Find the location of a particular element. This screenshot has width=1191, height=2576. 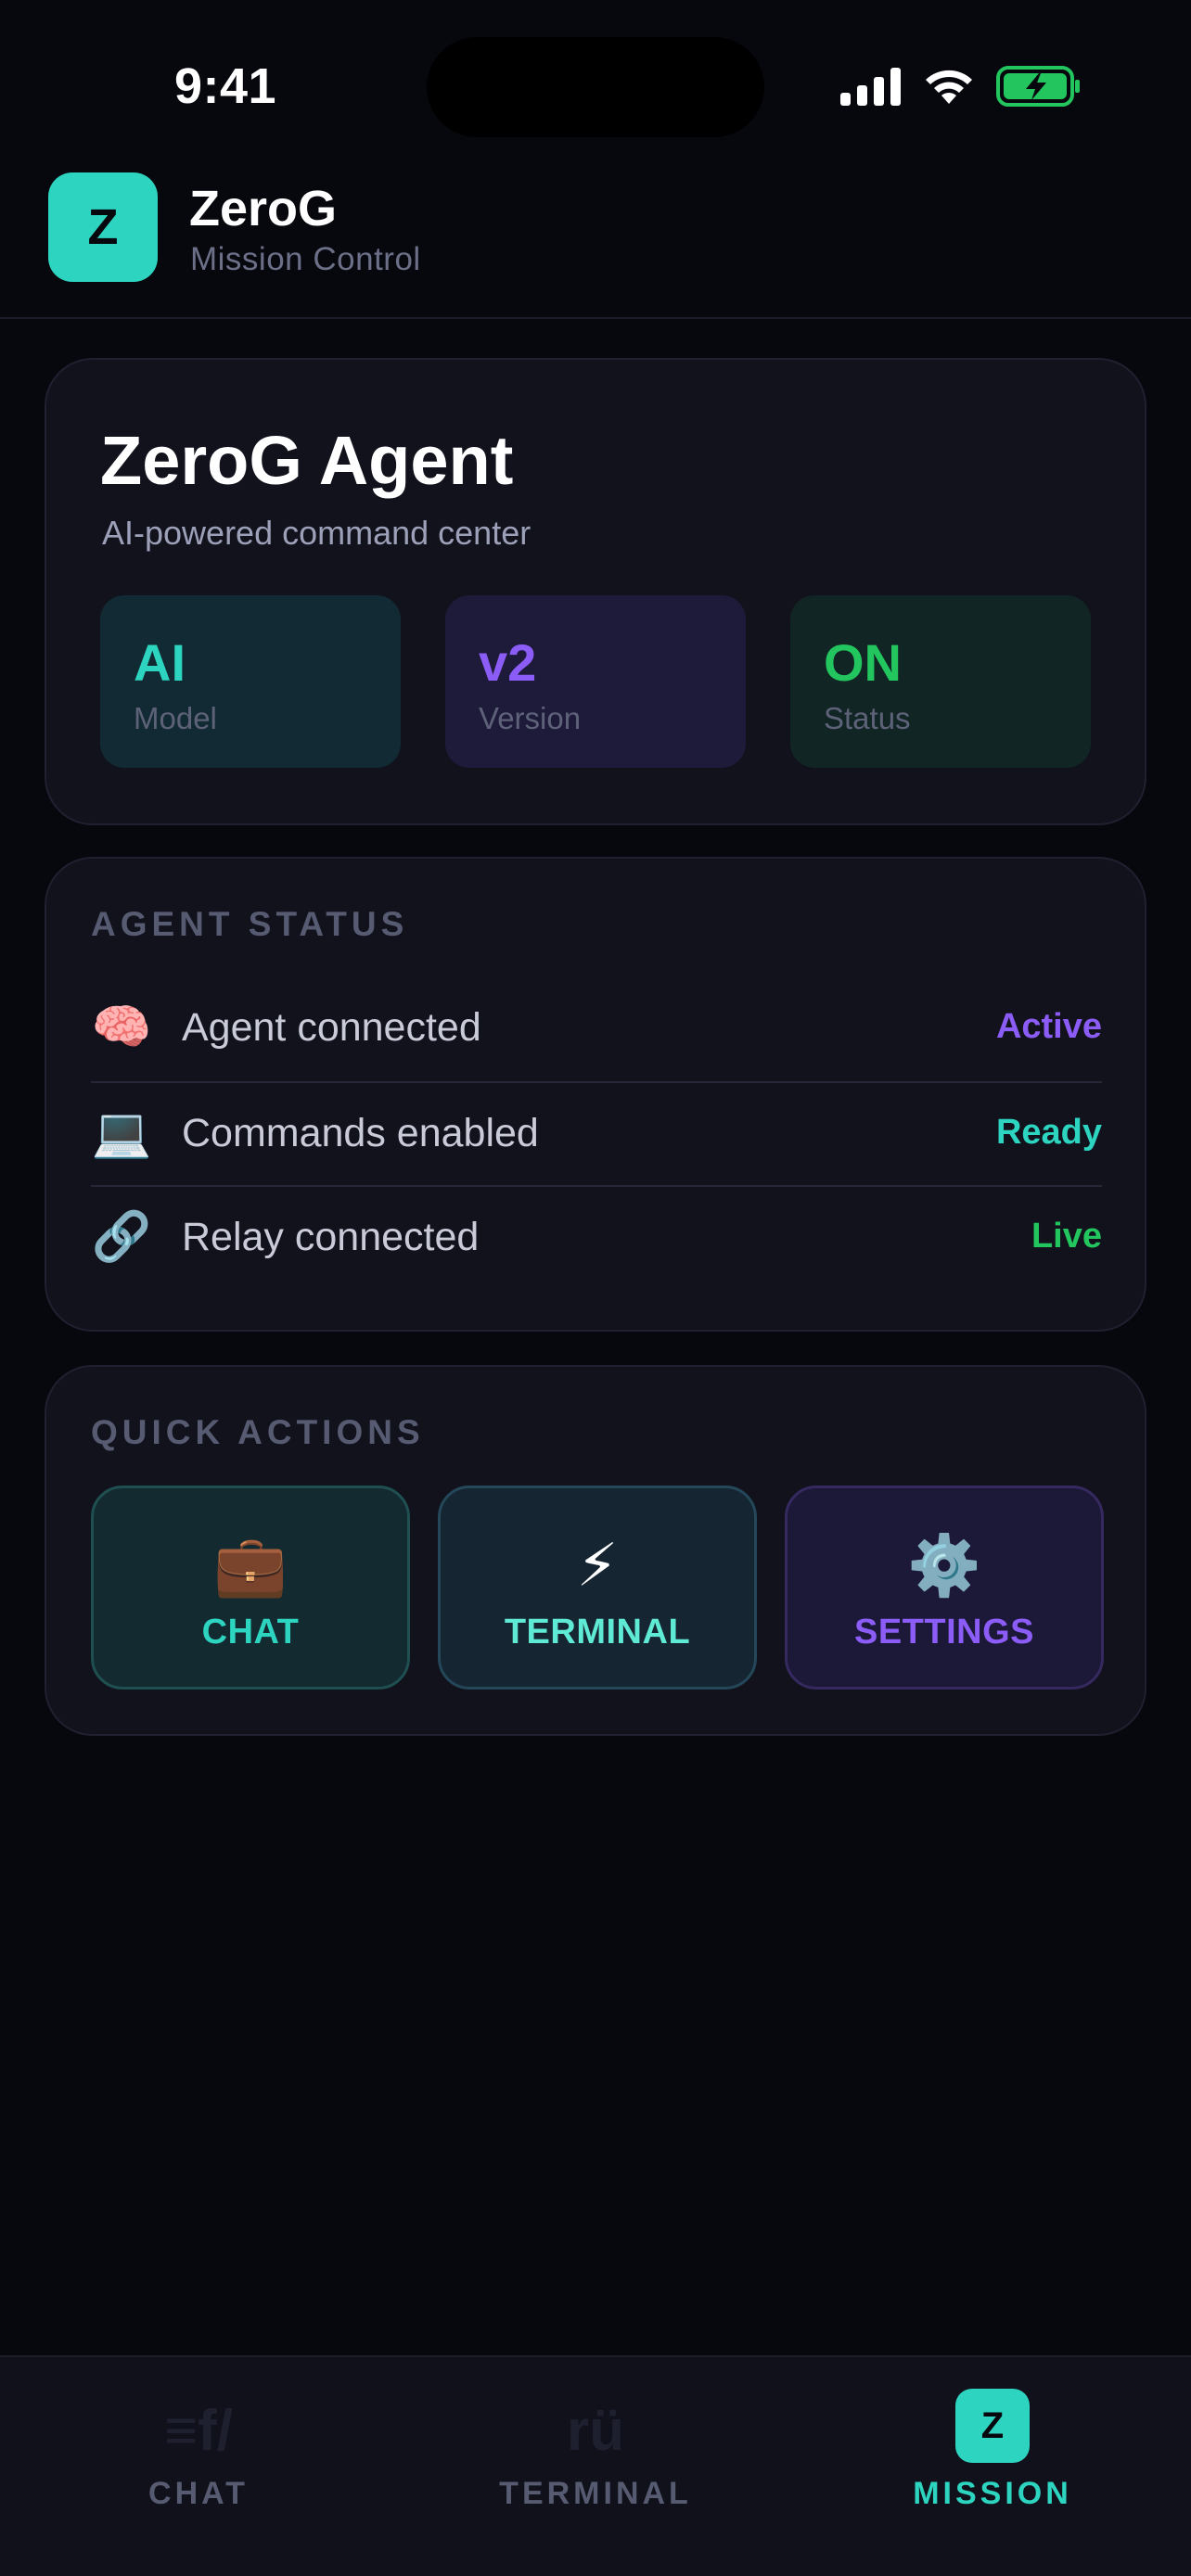

chat-action-button: 💼 CHAT is located at coordinates (250, 1588).